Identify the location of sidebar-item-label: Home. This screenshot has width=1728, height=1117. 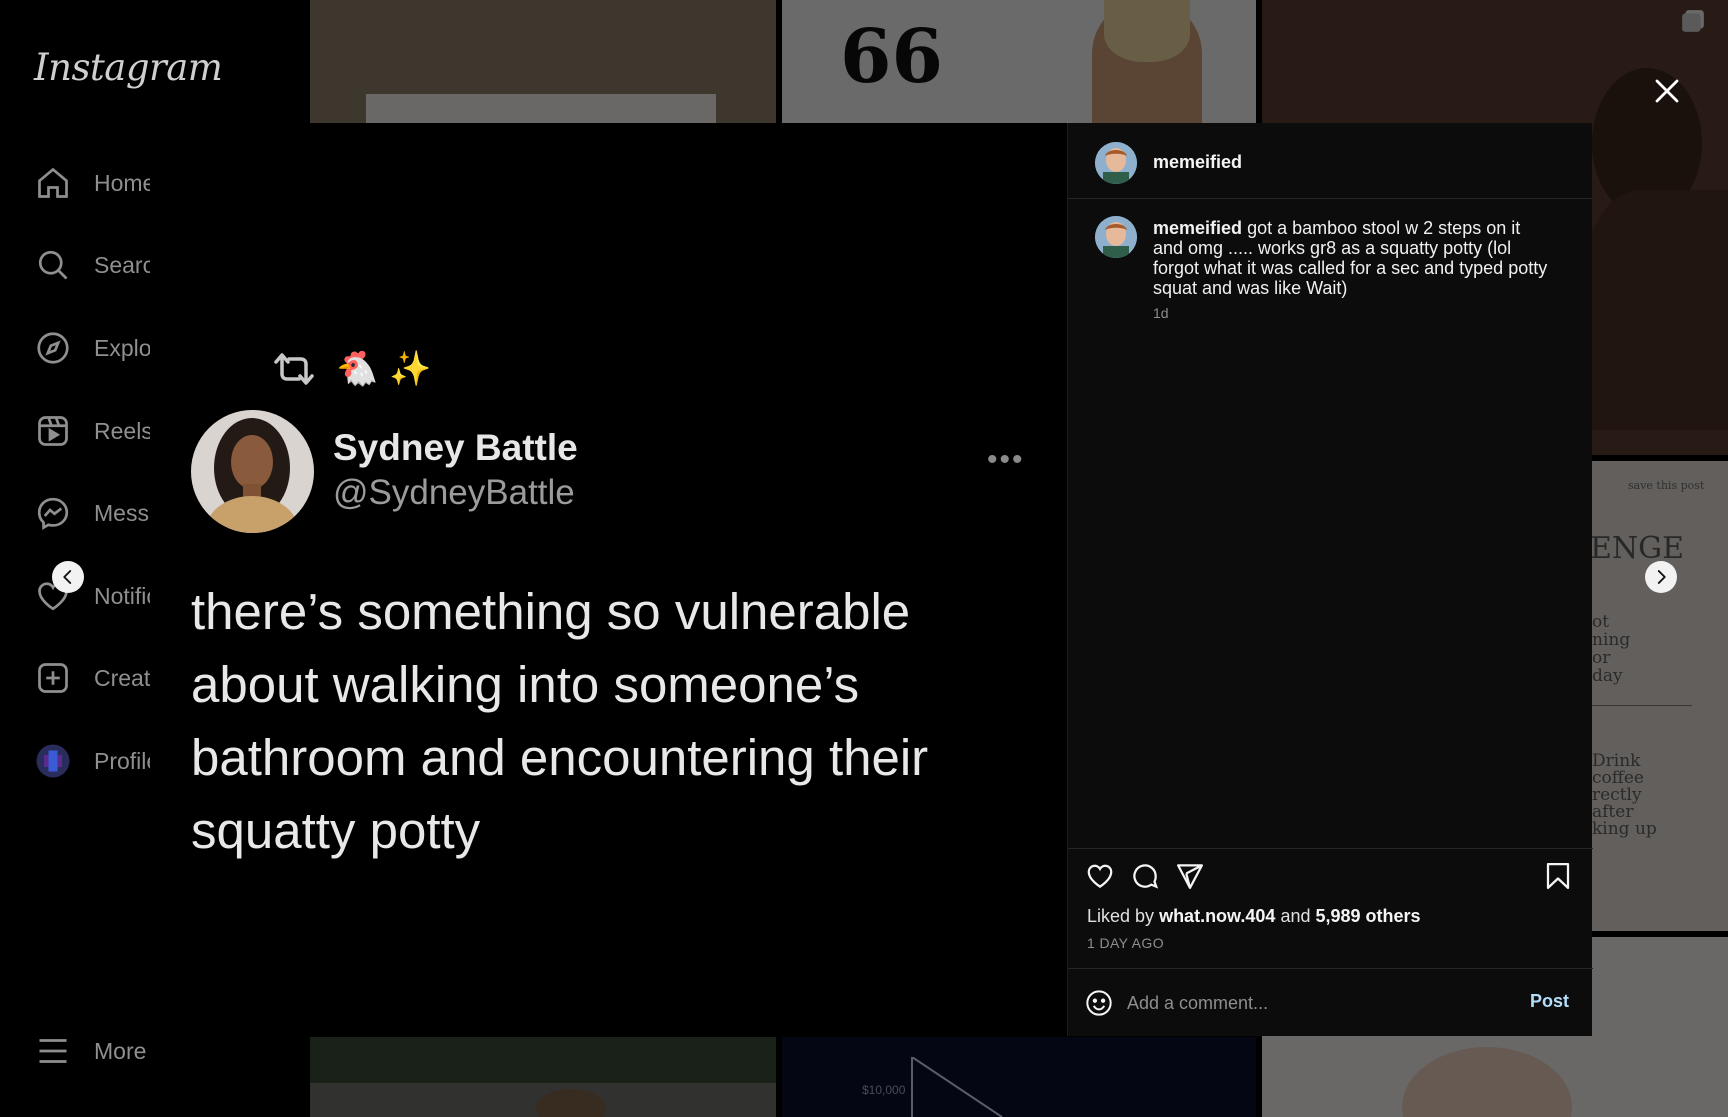
(122, 182).